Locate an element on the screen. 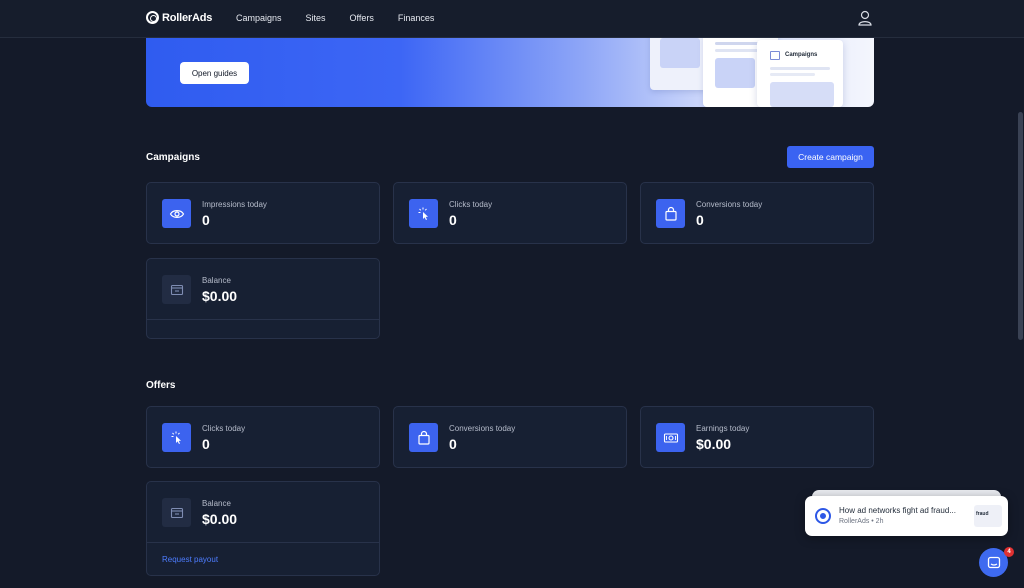 This screenshot has height=588, width=1024. conversions-today-card: Conversions today 0 is located at coordinates (757, 213).